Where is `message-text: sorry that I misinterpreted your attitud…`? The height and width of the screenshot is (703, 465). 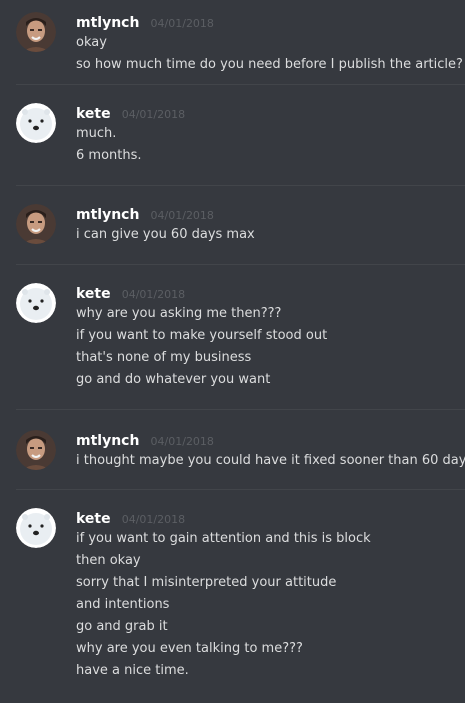
message-text: sorry that I misinterpreted your attitud… is located at coordinates (206, 582).